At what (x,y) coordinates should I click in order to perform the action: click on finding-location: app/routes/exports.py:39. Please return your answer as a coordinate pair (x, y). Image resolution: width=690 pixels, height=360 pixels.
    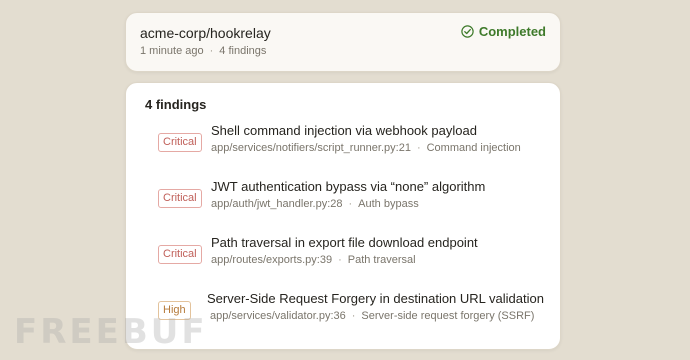
    Looking at the image, I should click on (272, 260).